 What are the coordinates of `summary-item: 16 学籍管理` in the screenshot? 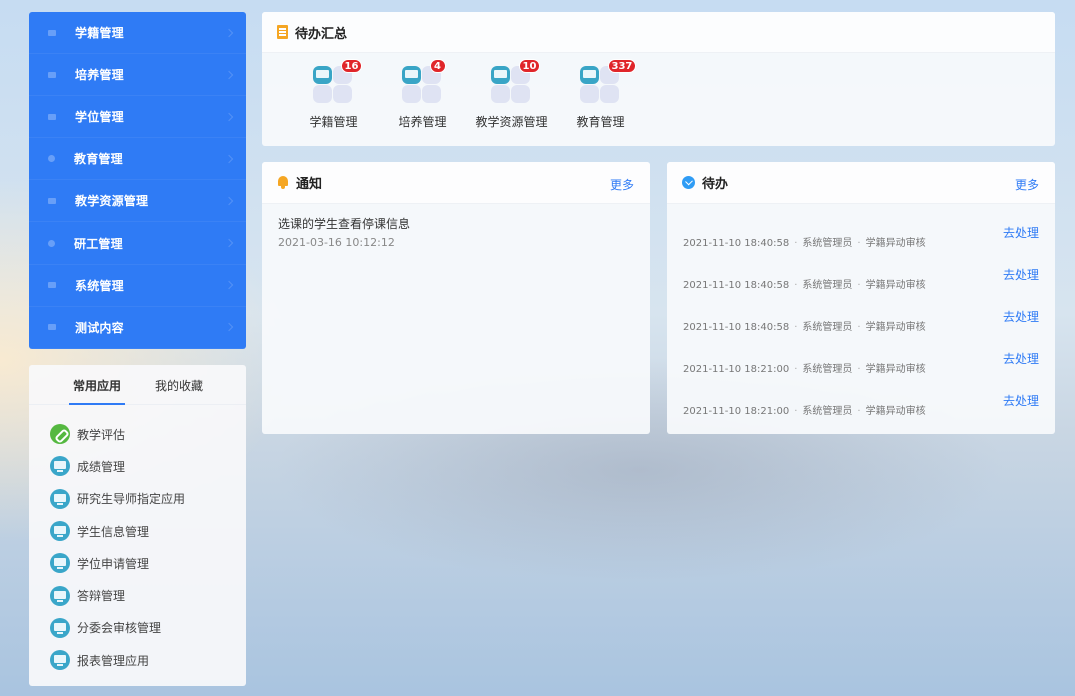 It's located at (333, 94).